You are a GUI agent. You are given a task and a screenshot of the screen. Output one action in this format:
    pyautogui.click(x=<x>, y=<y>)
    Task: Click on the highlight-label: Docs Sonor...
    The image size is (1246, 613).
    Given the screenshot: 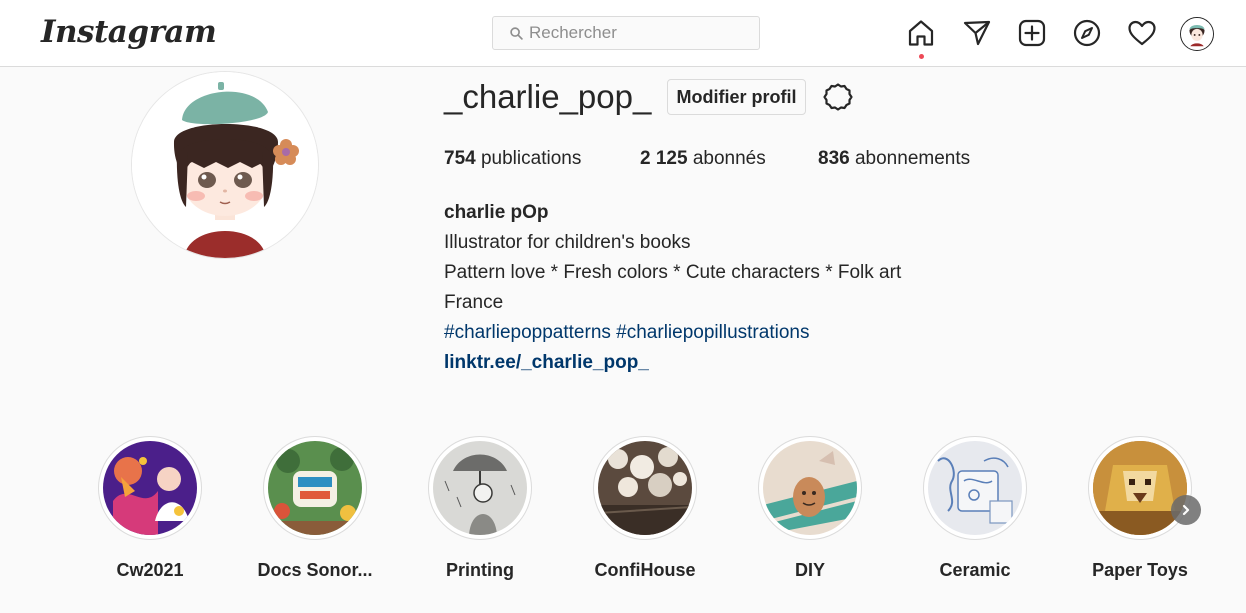 What is the action you would take?
    pyautogui.click(x=315, y=570)
    